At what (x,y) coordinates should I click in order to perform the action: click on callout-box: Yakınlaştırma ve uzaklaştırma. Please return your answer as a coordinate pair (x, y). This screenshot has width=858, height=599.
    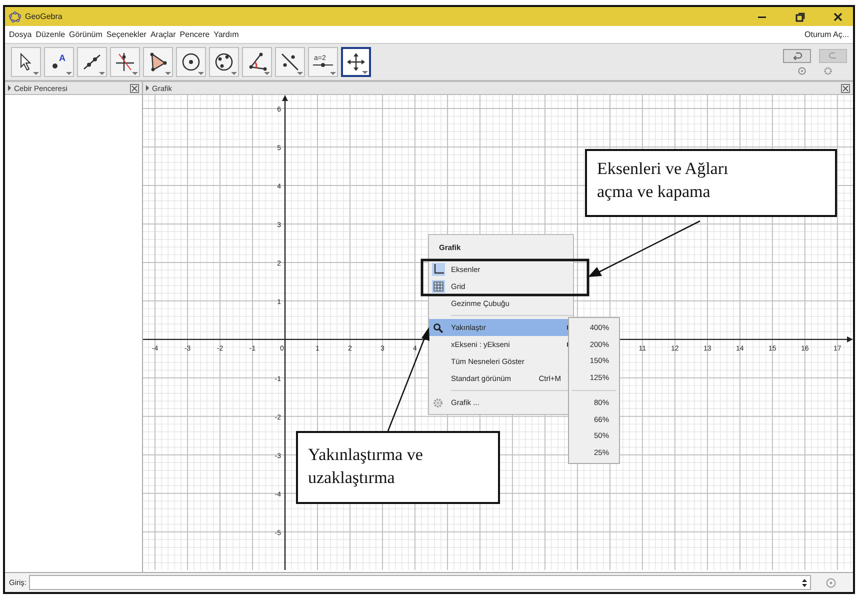
    Looking at the image, I should click on (398, 467).